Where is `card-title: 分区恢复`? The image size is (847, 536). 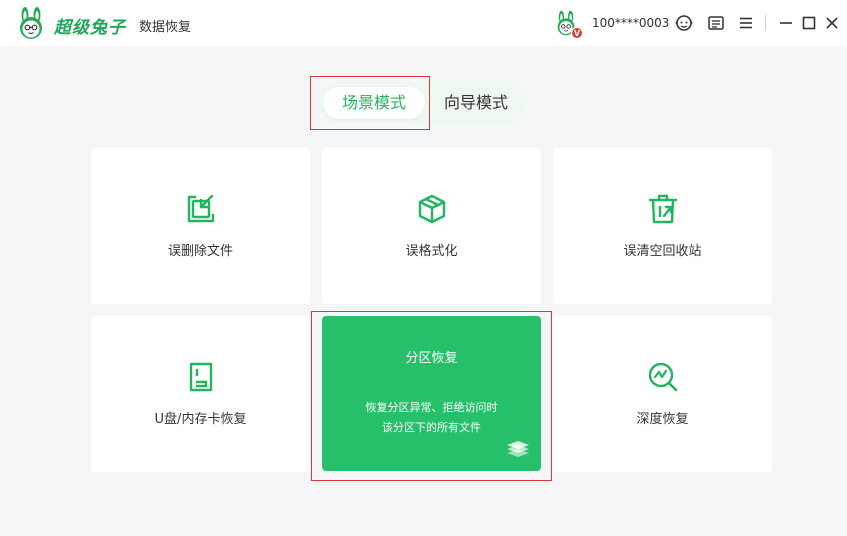 card-title: 分区恢复 is located at coordinates (431, 358).